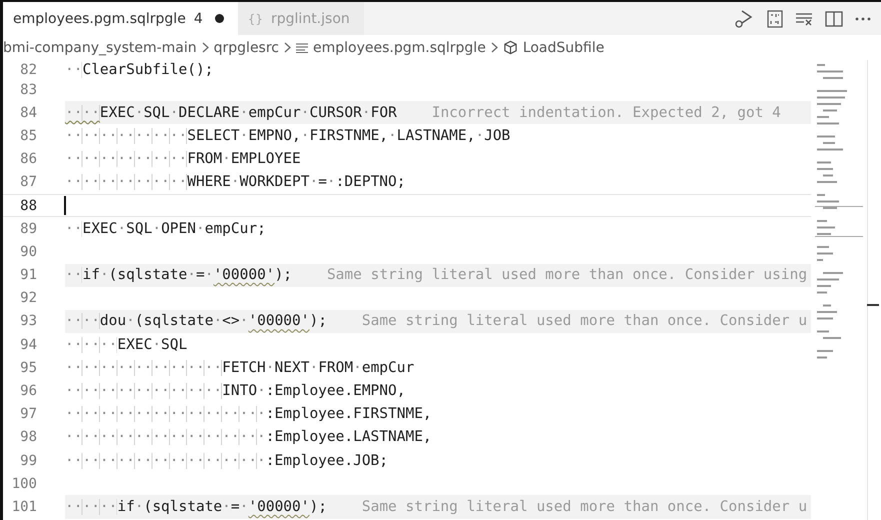  I want to click on tab-file-icon: {}, so click(256, 19).